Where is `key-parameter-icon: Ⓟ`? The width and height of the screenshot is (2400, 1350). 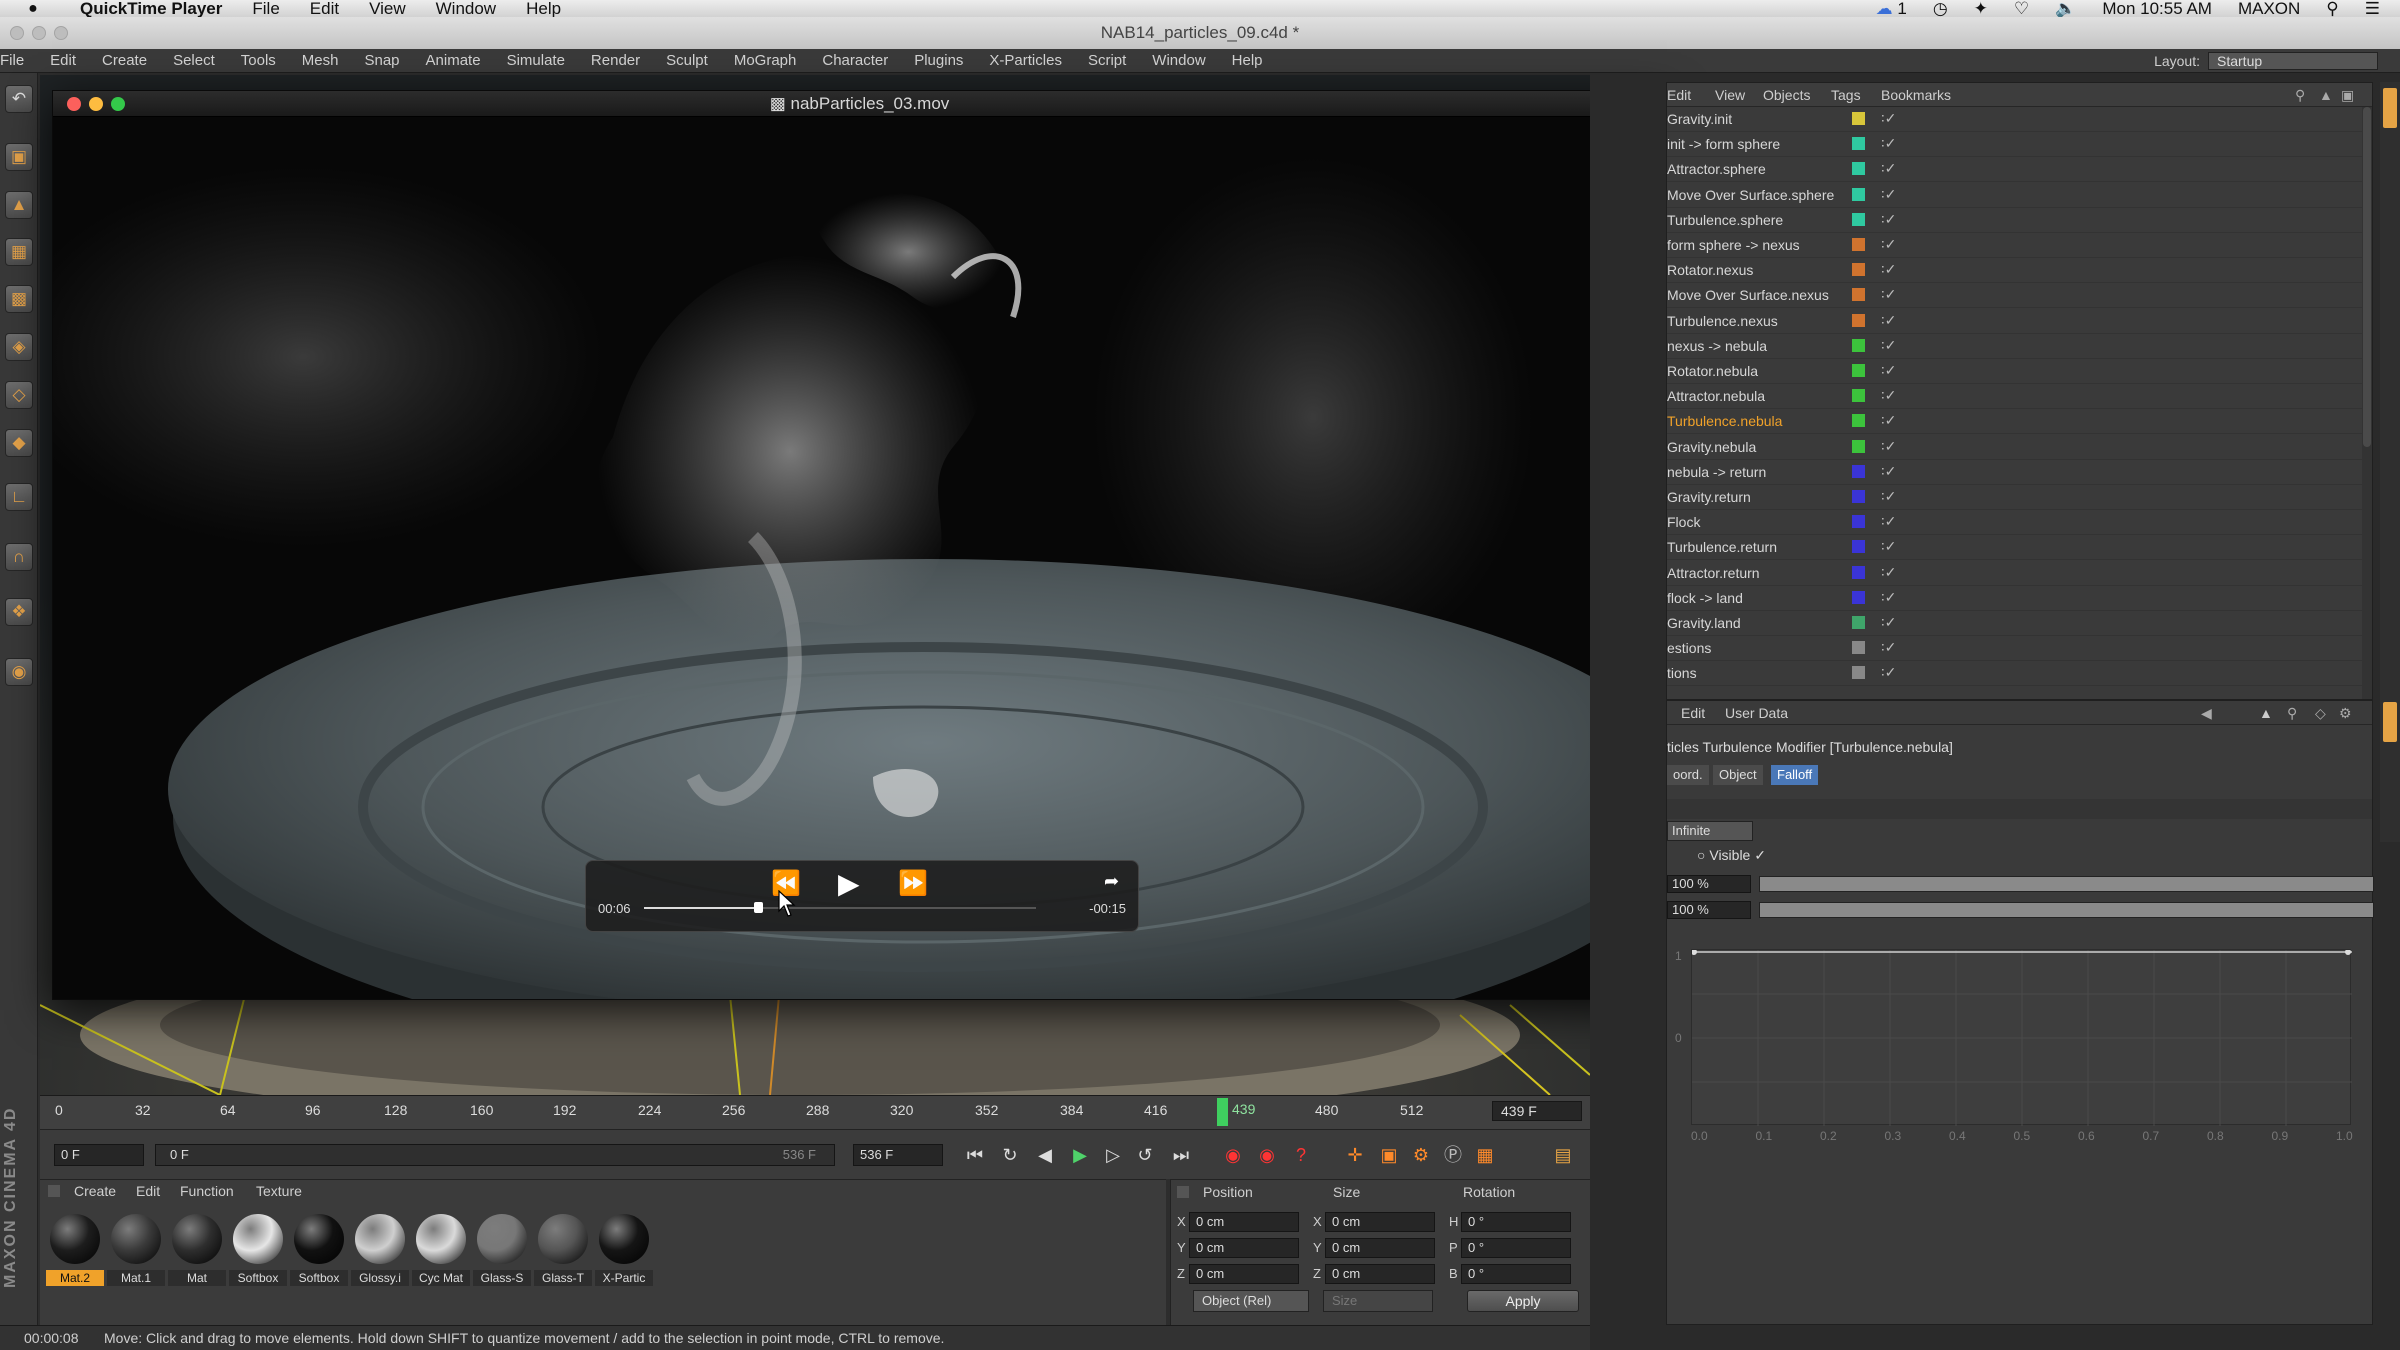 key-parameter-icon: Ⓟ is located at coordinates (1453, 1155).